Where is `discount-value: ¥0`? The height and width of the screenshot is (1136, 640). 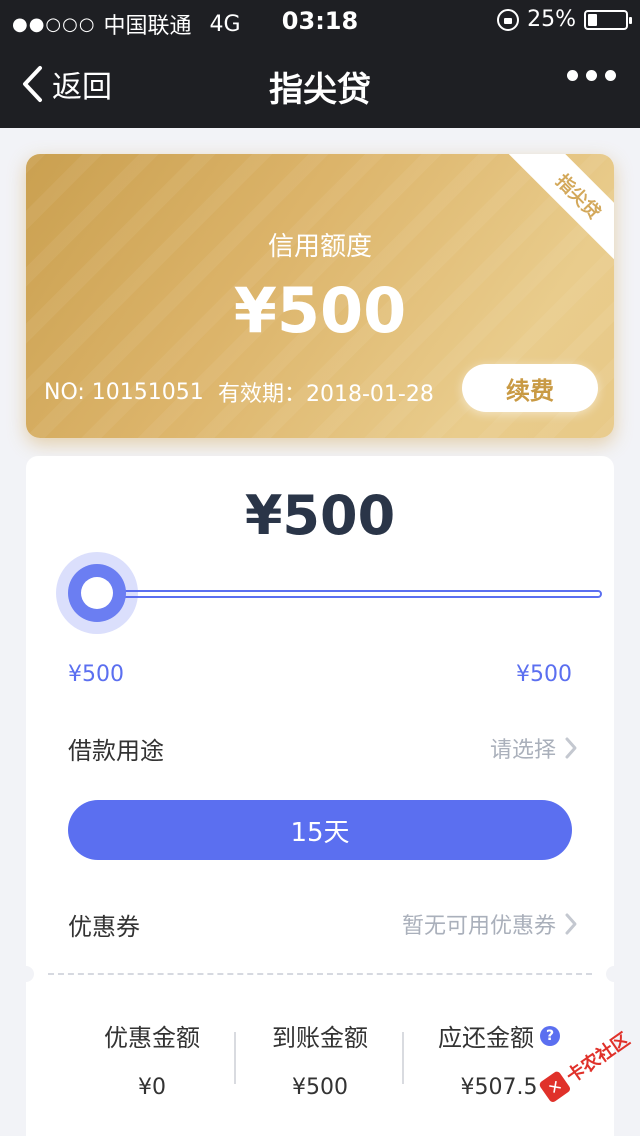
discount-value: ¥0 is located at coordinates (152, 1087).